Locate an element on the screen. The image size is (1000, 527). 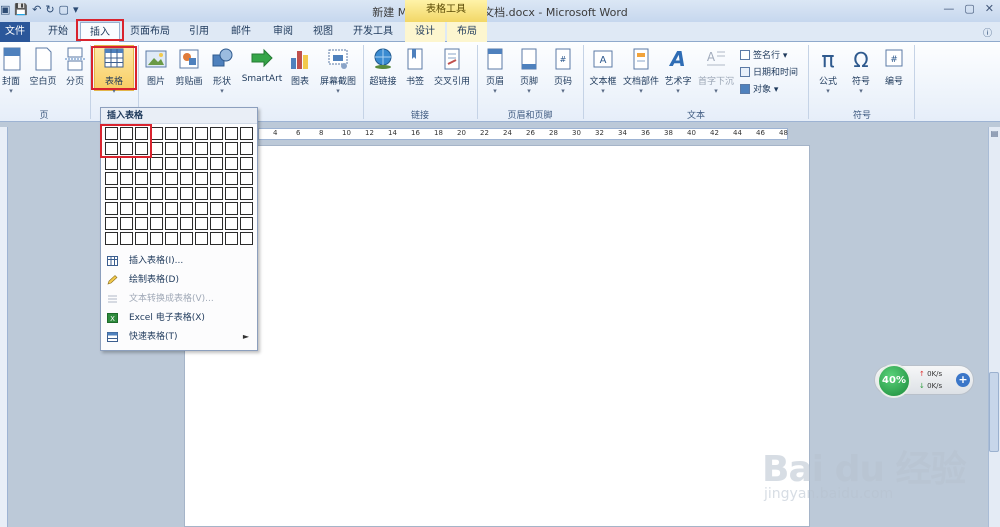
close-icon: ✕ is located at coordinates (989, 8).